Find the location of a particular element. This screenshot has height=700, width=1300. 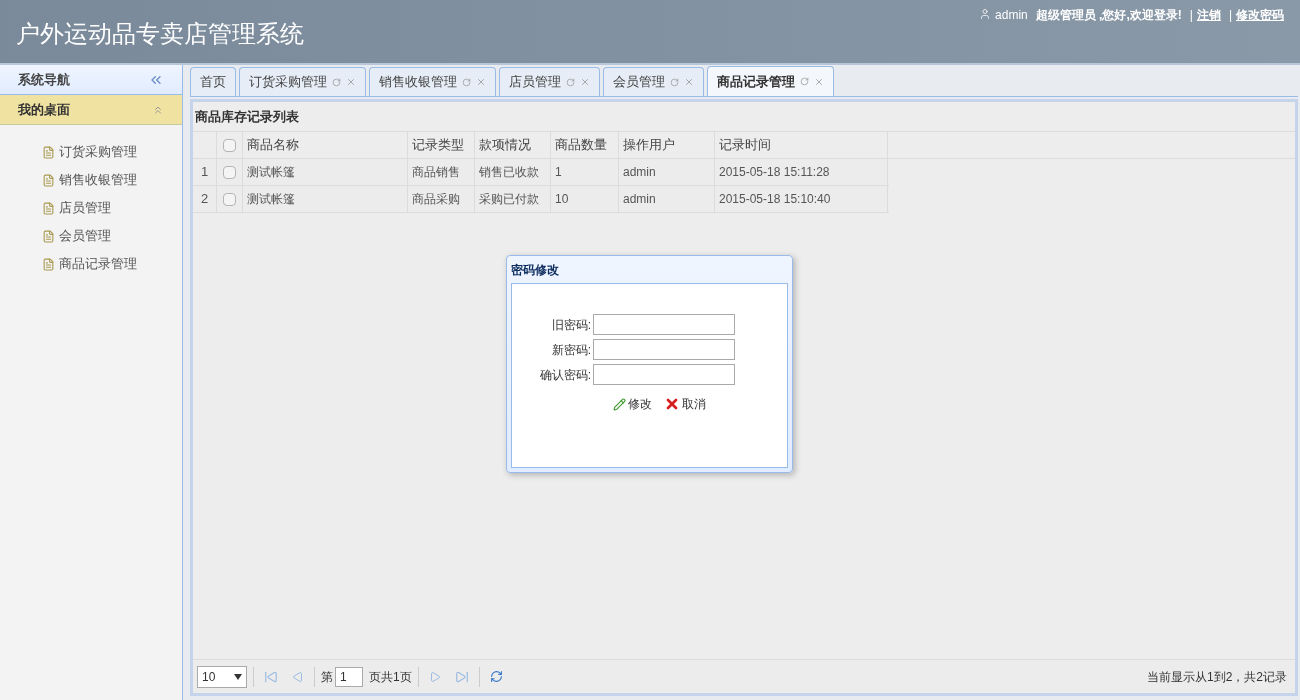

table-row: 2 测试帐篷 商品采购 采购已付款 10 admin 2015-05-18 15:10:40 is located at coordinates (541, 199).